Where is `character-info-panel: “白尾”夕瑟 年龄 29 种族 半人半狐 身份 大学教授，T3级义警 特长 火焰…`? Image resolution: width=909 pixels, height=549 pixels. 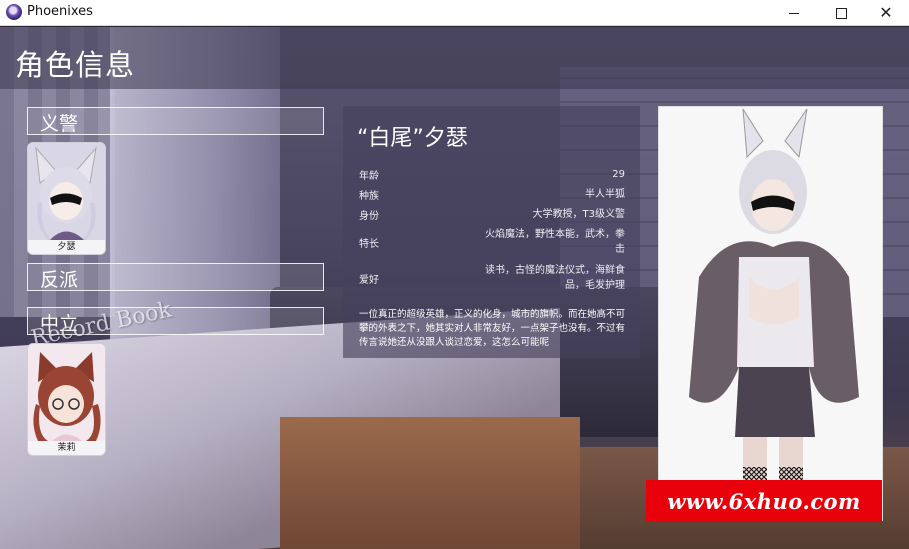
character-info-panel: “白尾”夕瑟 年龄 29 种族 半人半狐 身份 大学教授，T3级义警 特长 火焰… is located at coordinates (491, 232).